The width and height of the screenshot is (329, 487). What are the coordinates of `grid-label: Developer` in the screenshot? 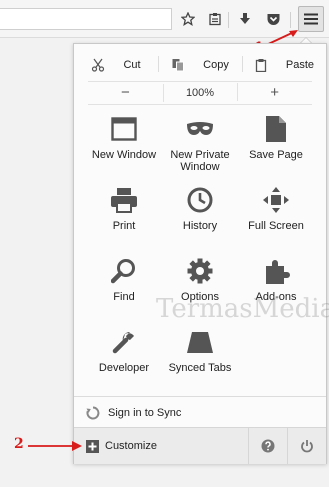 It's located at (124, 368).